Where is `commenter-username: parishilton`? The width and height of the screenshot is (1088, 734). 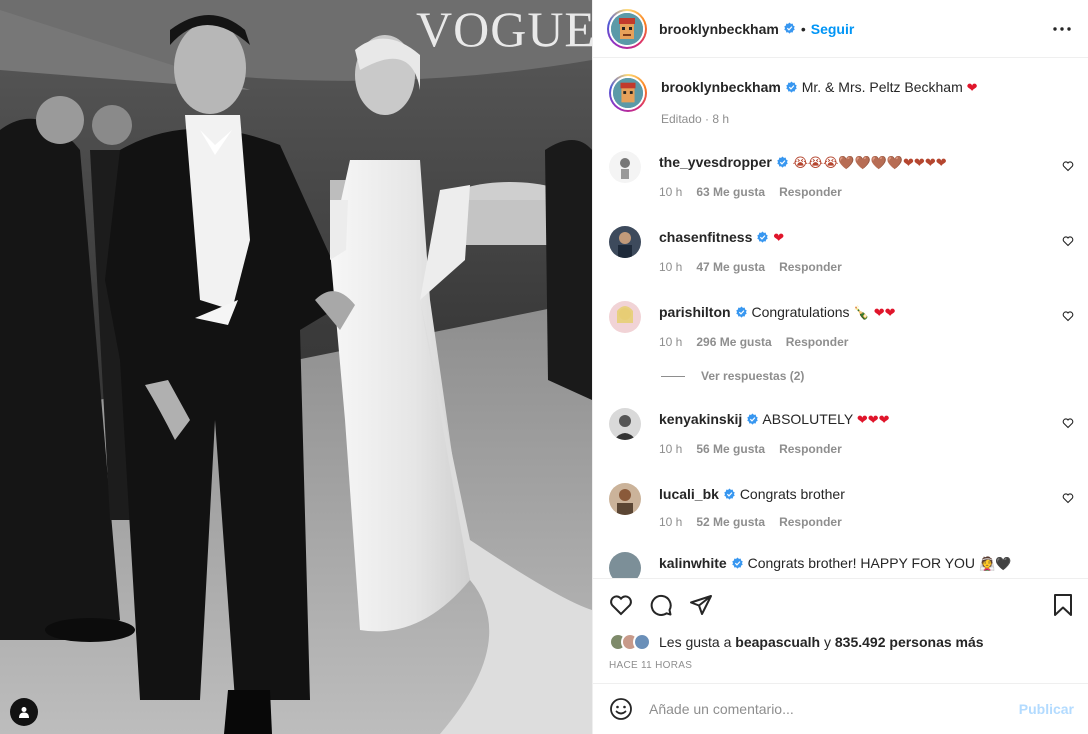
commenter-username: parishilton is located at coordinates (695, 312).